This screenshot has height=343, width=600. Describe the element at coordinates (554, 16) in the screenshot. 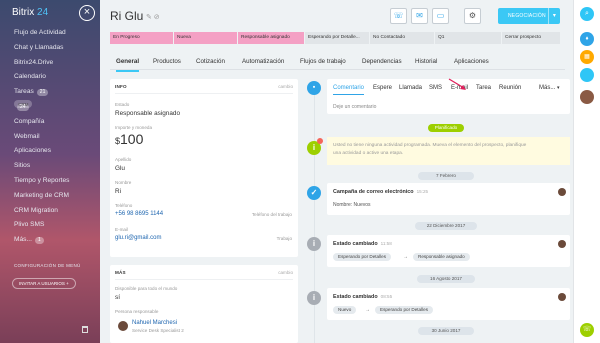

I see `chevron-down-icon: ▾` at that location.